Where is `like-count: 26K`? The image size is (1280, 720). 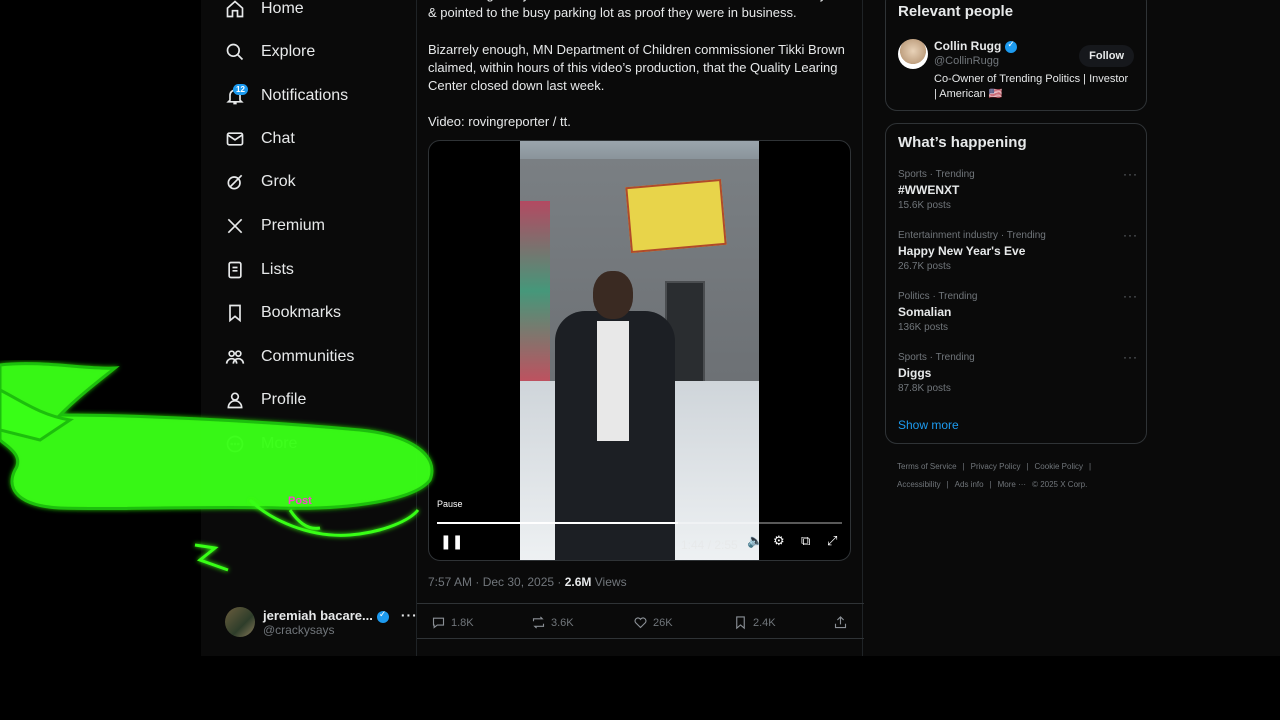 like-count: 26K is located at coordinates (663, 622).